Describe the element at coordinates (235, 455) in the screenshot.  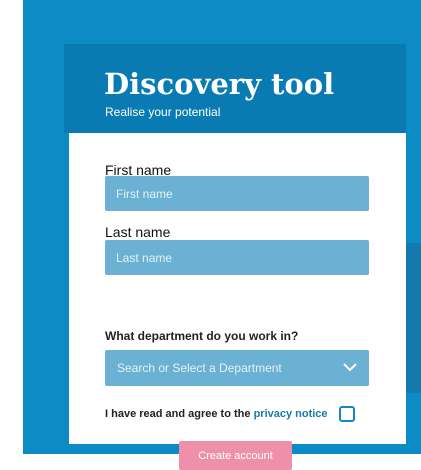
I see `create-account-button: Create account` at that location.